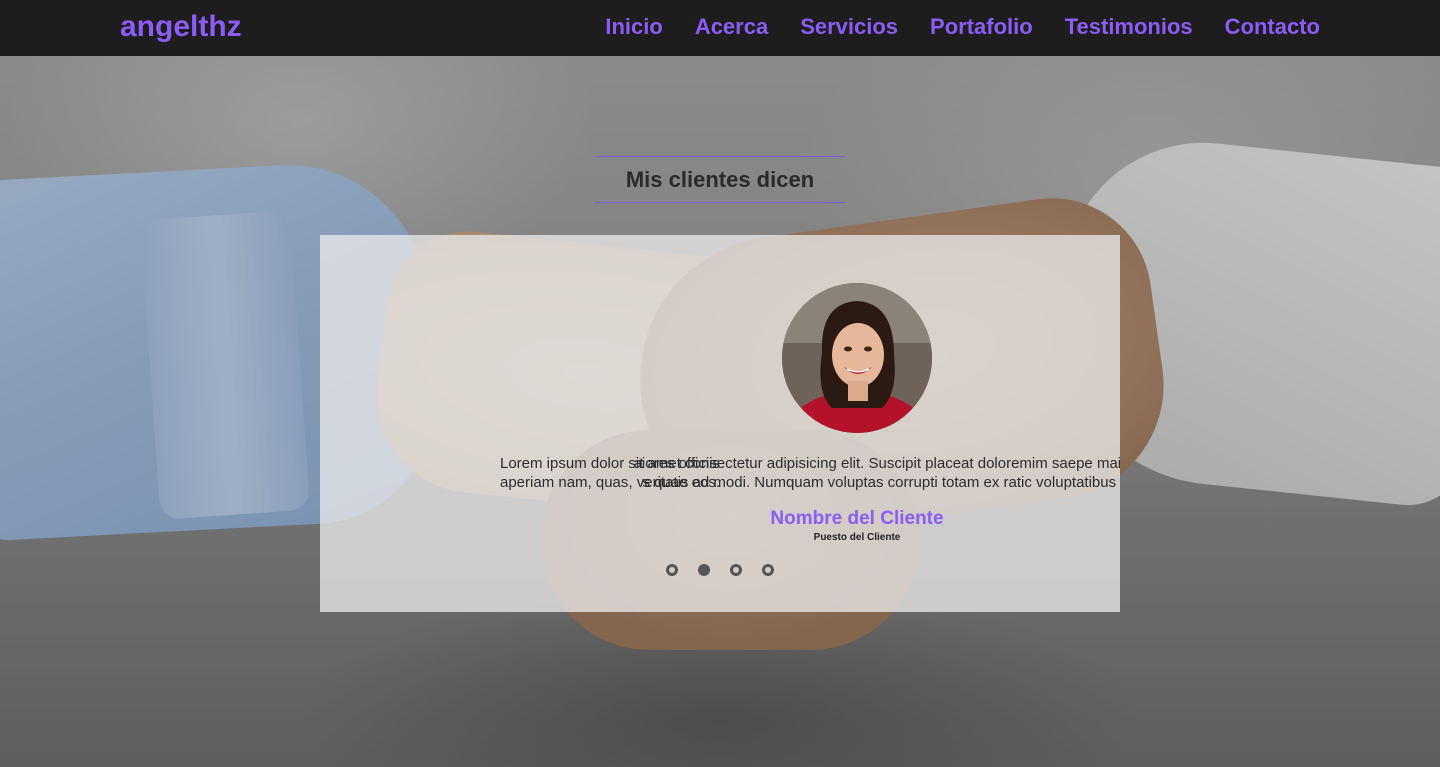  I want to click on brand-logo: angelthz, so click(181, 27).